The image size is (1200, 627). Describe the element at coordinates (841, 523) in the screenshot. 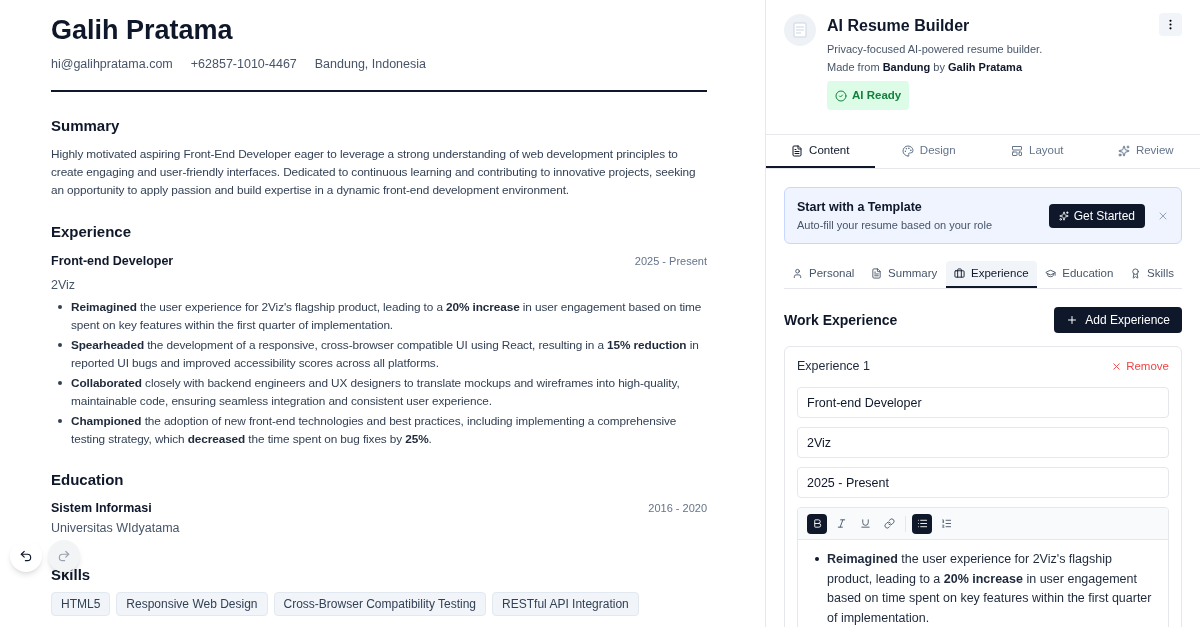

I see `italic-icon` at that location.